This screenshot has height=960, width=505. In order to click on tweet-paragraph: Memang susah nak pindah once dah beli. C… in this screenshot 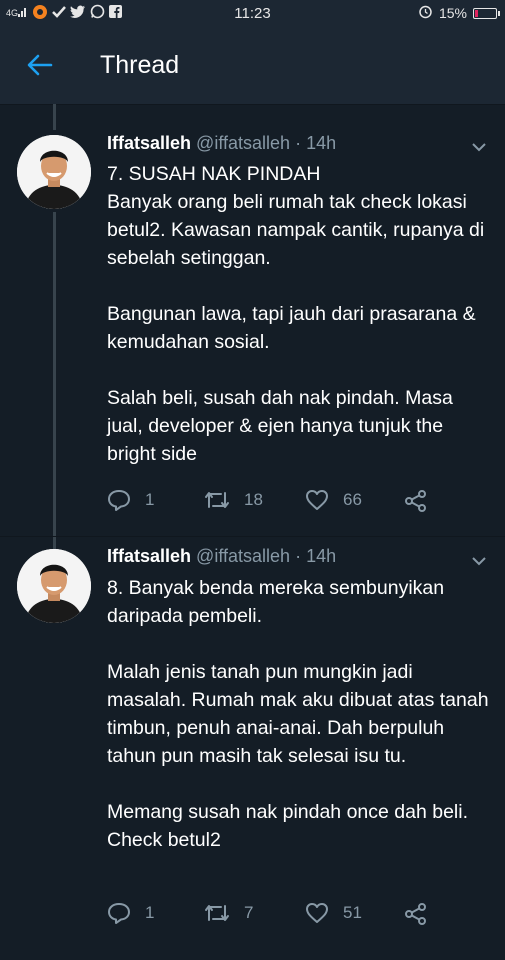, I will do `click(287, 826)`.